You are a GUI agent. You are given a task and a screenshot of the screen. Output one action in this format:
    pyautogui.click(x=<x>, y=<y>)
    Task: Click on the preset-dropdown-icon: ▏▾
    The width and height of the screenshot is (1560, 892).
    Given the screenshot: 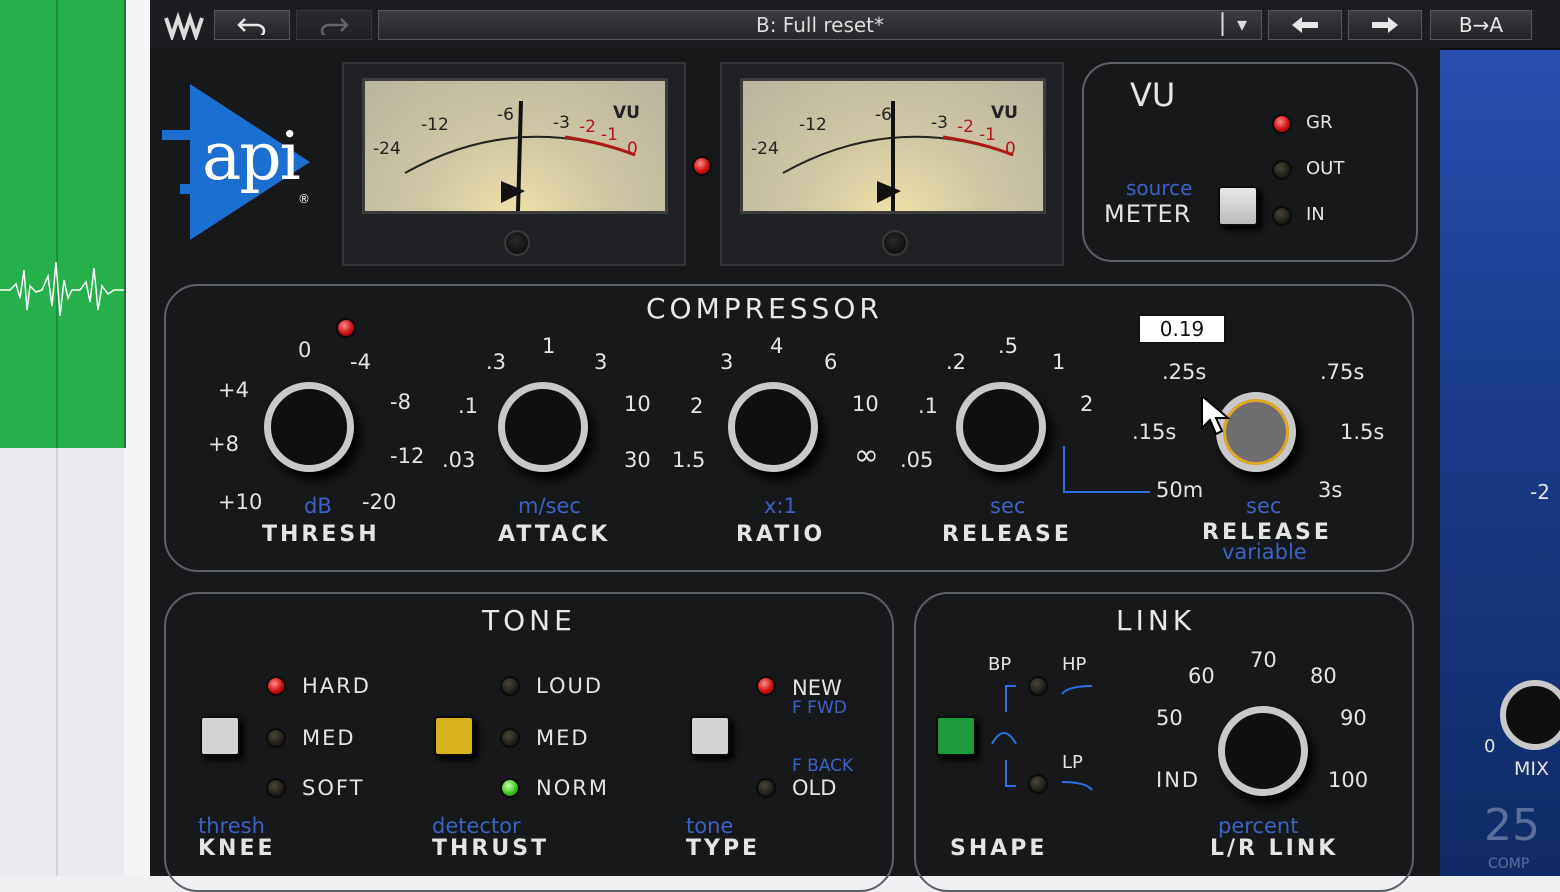 What is the action you would take?
    pyautogui.click(x=1234, y=24)
    